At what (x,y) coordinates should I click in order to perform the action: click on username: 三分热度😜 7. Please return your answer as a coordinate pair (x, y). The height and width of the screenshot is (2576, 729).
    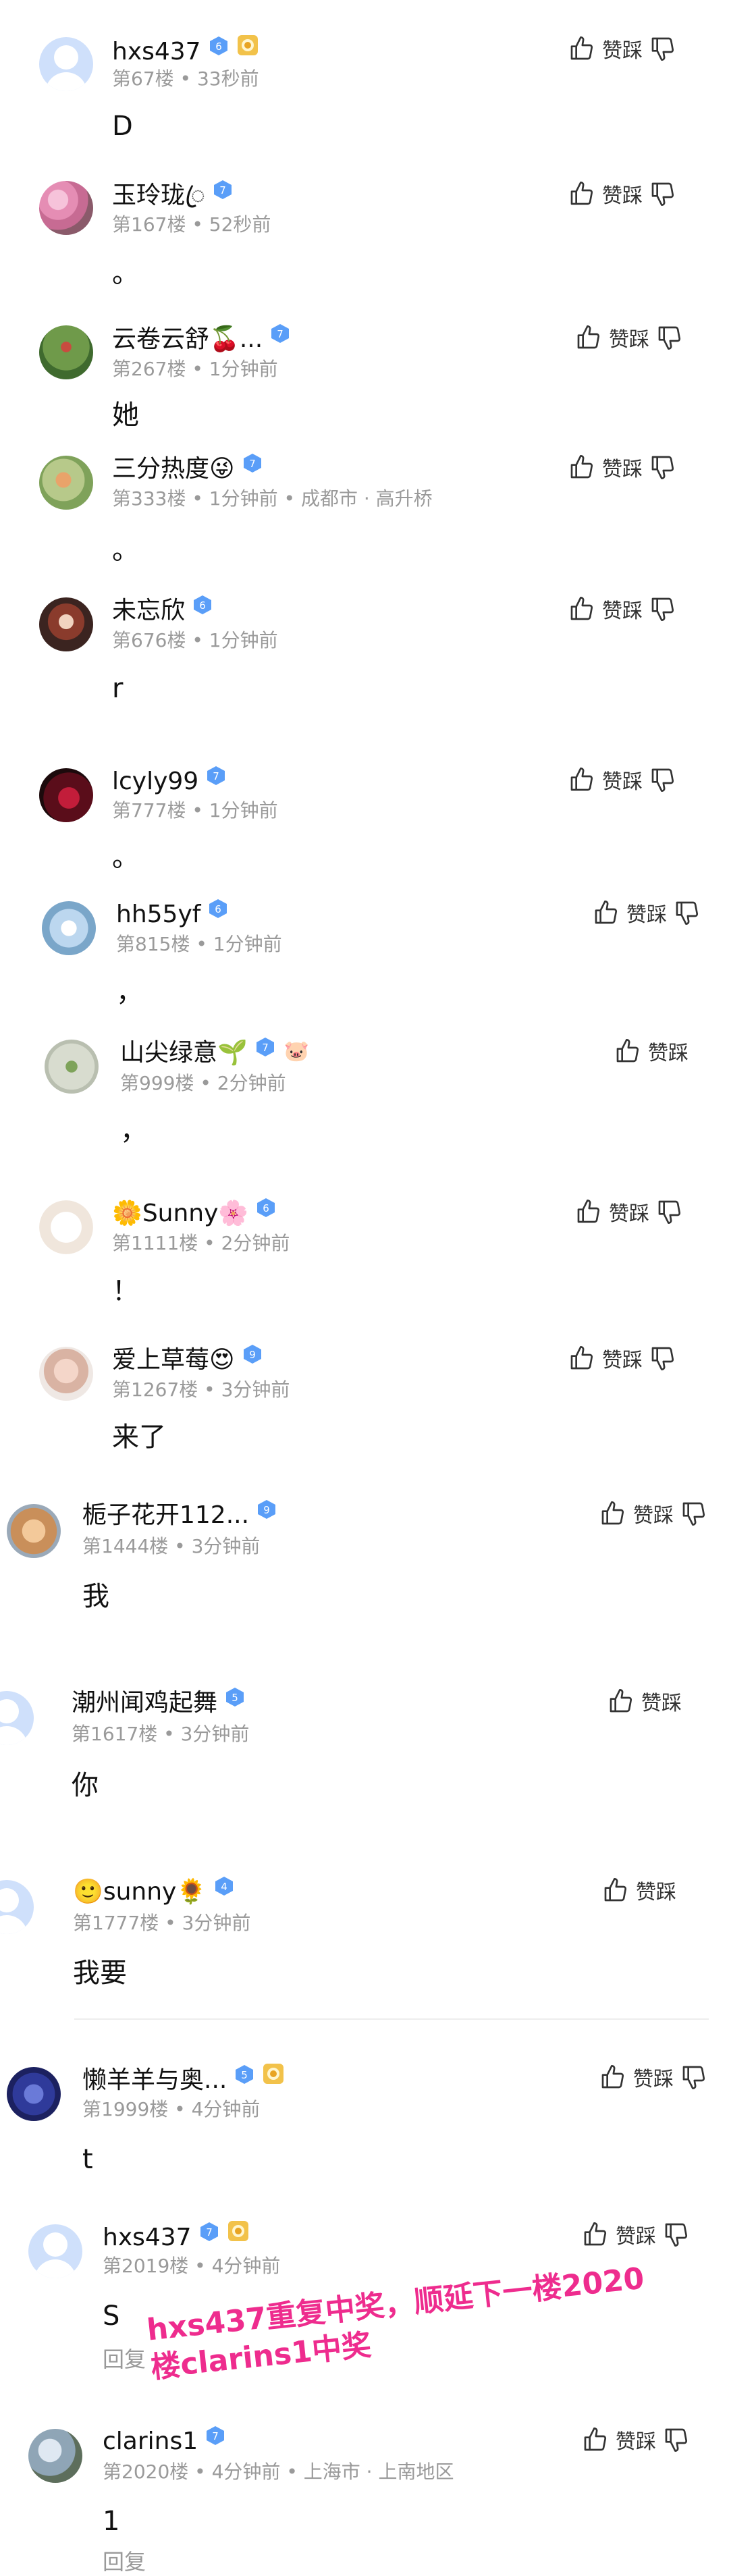
    Looking at the image, I should click on (187, 468).